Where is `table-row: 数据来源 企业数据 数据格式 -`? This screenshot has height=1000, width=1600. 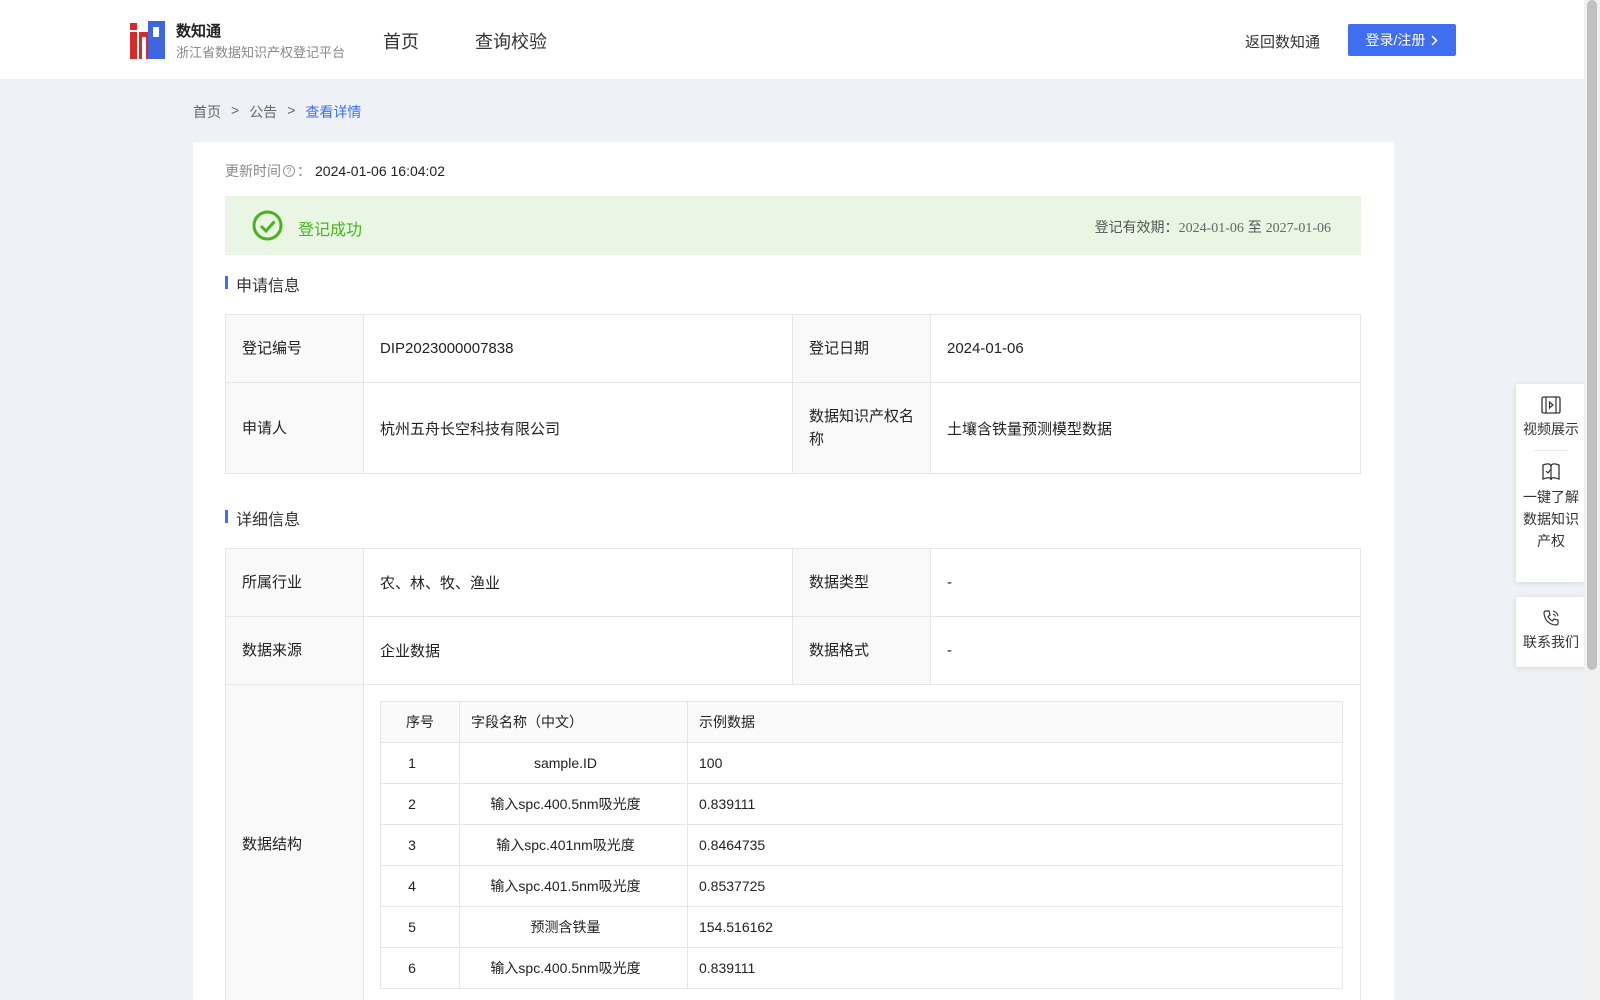 table-row: 数据来源 企业数据 数据格式 - is located at coordinates (793, 650).